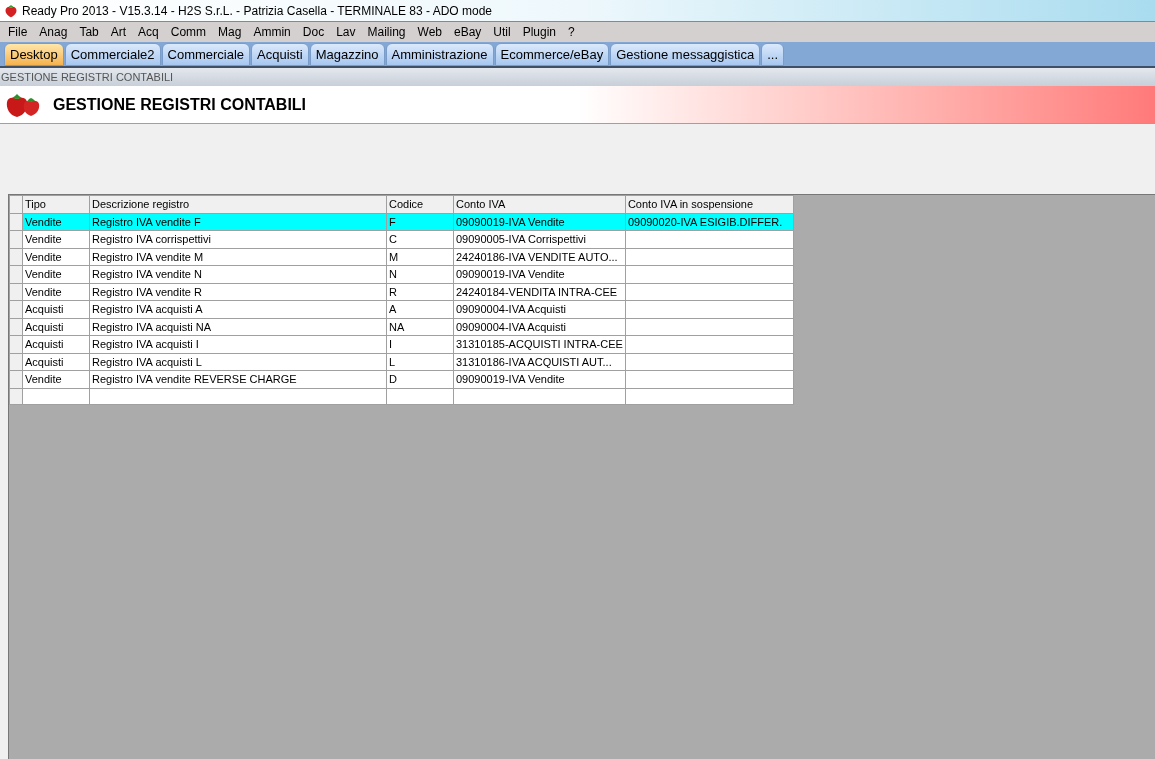  Describe the element at coordinates (397, 326) in the screenshot. I see `table-cell: NA` at that location.